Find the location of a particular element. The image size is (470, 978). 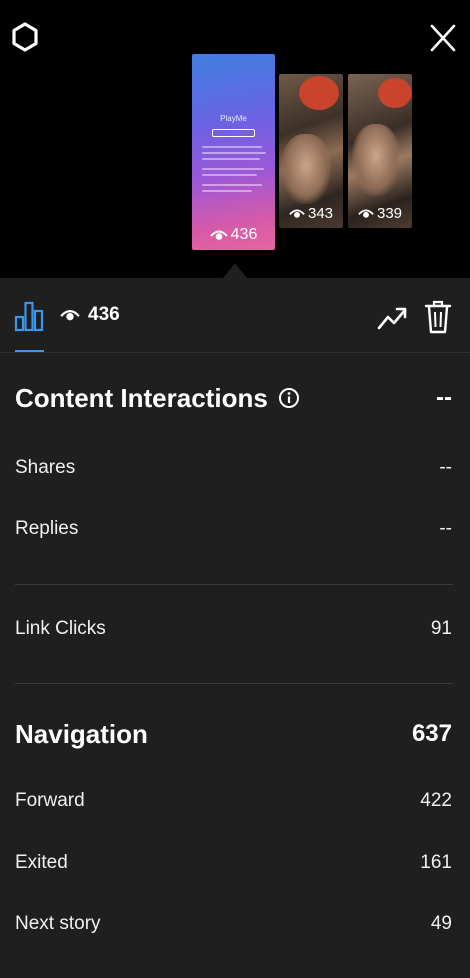

story-thumbnail: 339 is located at coordinates (380, 151).